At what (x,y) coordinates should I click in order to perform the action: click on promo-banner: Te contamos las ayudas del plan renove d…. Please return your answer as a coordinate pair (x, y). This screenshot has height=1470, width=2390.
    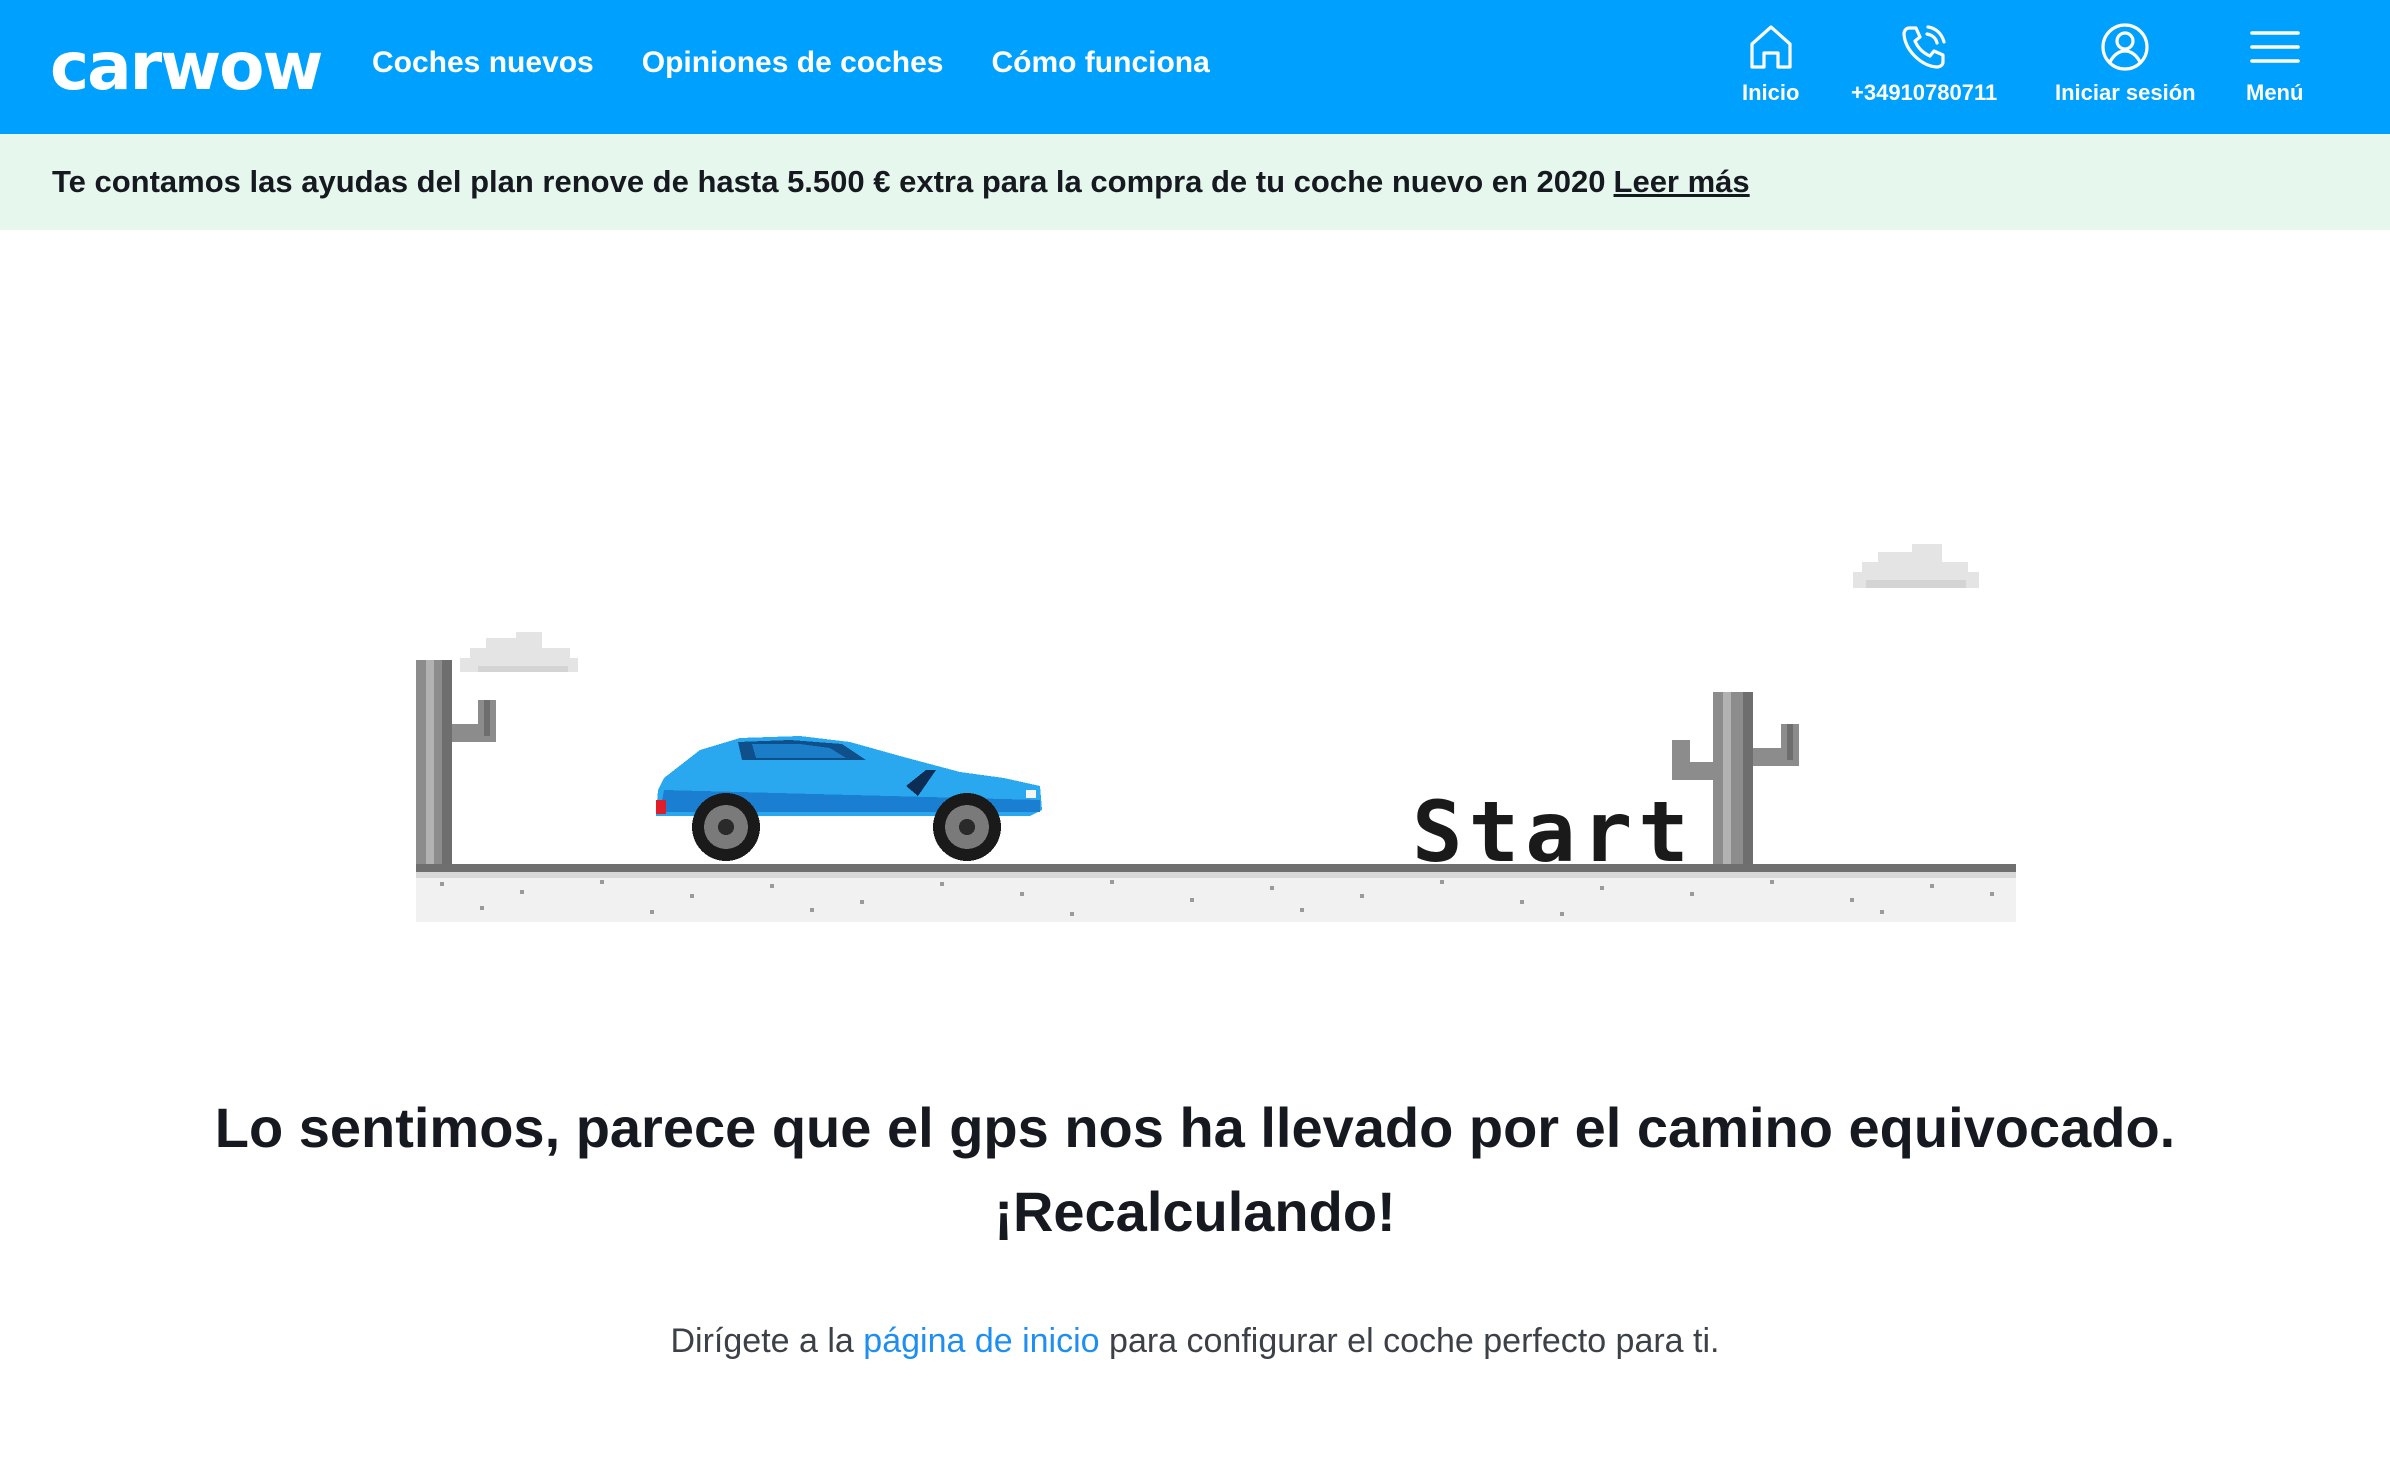
    Looking at the image, I should click on (1195, 182).